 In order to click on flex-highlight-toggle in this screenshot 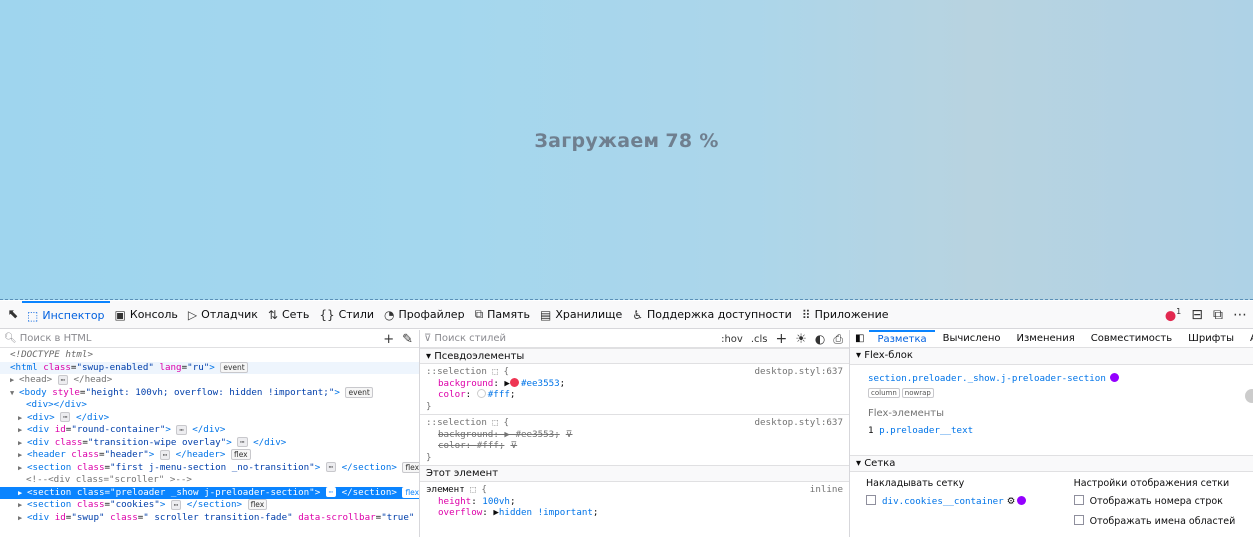, I will do `click(1114, 377)`.